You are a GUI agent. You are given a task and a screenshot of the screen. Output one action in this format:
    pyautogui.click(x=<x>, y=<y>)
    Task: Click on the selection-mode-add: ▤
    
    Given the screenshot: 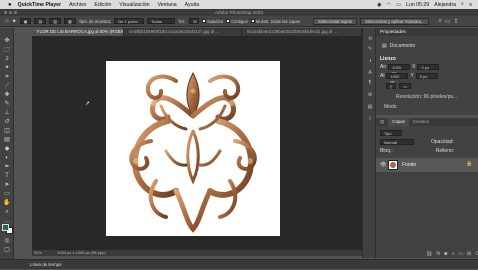 What is the action you would take?
    pyautogui.click(x=40, y=21)
    